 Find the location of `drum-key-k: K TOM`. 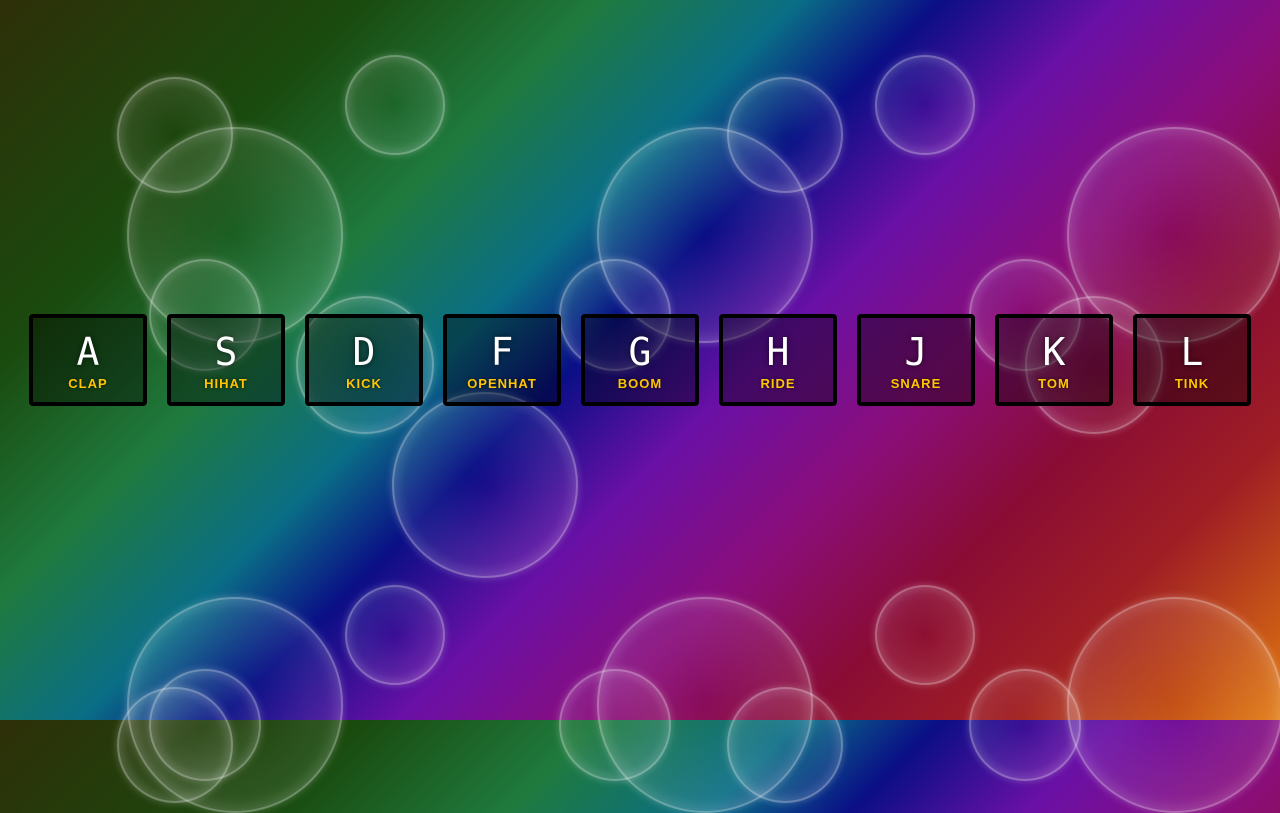

drum-key-k: K TOM is located at coordinates (1054, 360).